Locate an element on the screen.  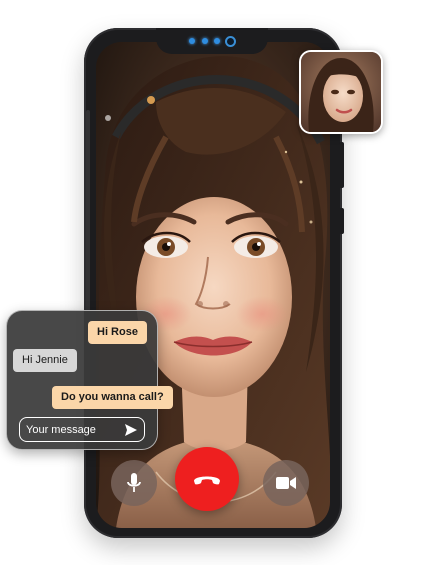
front-camera is located at coordinates (230, 41).